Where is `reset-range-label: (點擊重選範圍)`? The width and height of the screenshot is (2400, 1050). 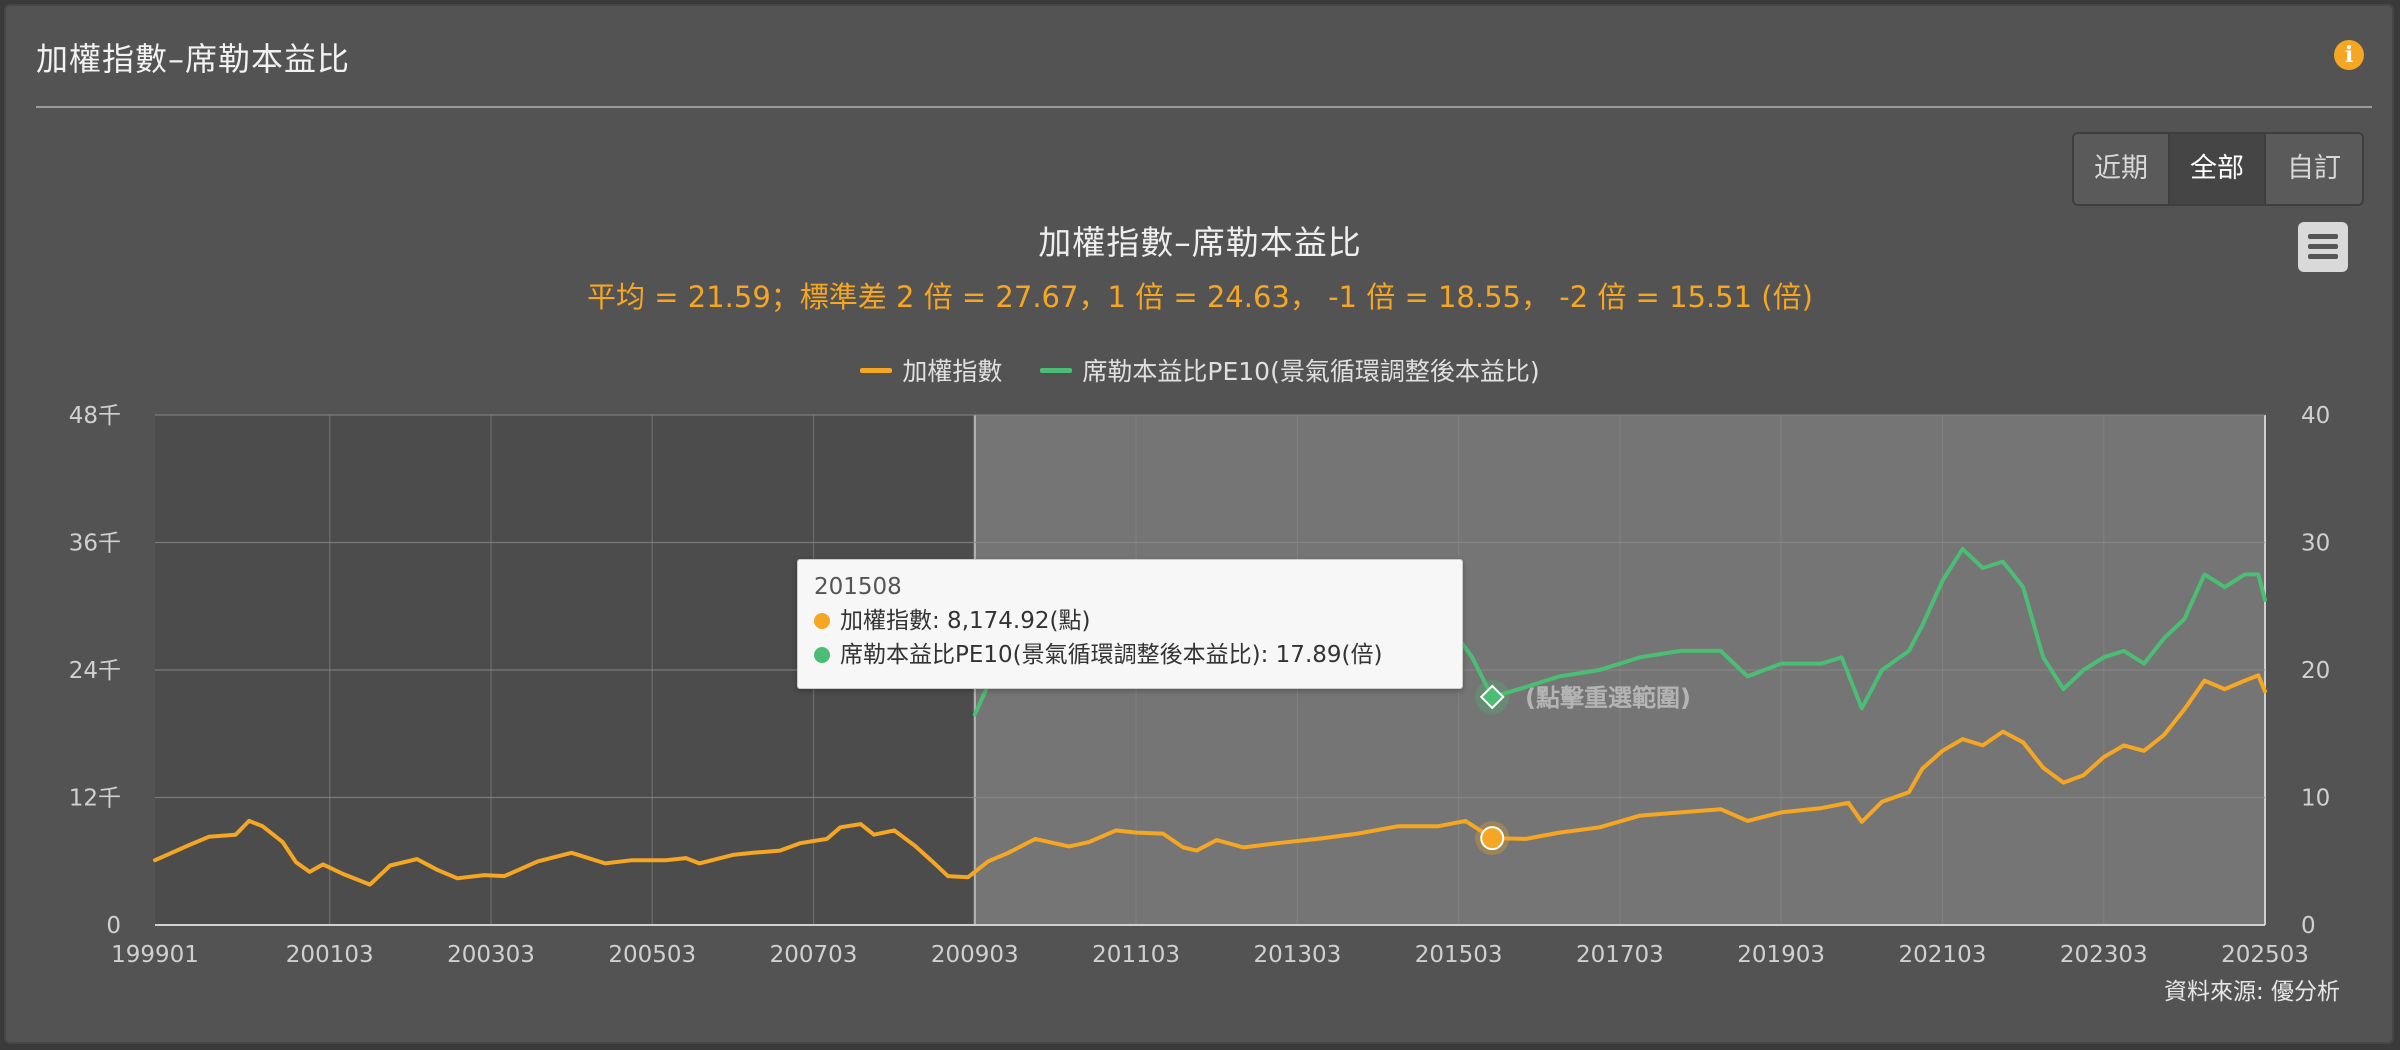
reset-range-label: (點擊重選範圍) is located at coordinates (1608, 695).